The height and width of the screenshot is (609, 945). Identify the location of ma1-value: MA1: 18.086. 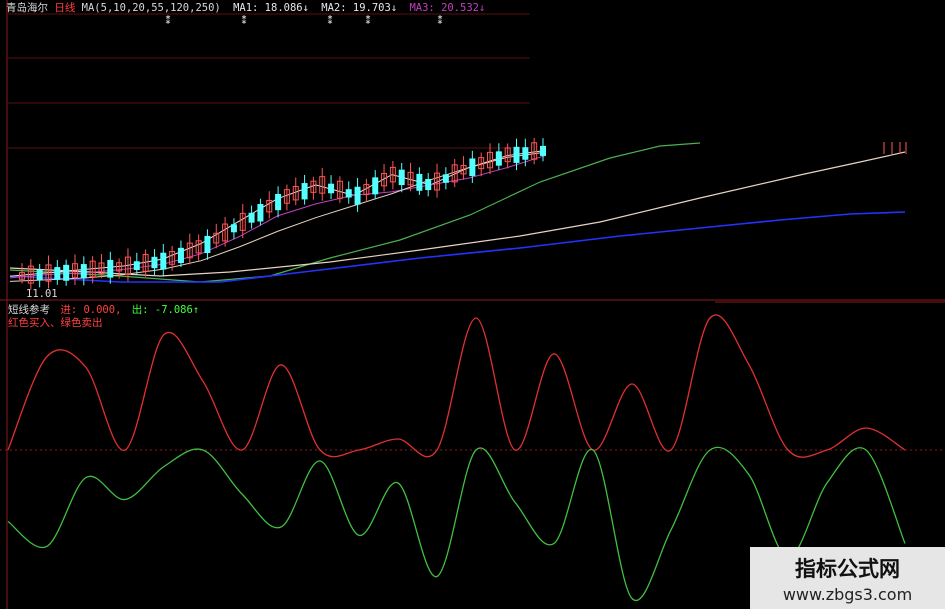
(268, 8).